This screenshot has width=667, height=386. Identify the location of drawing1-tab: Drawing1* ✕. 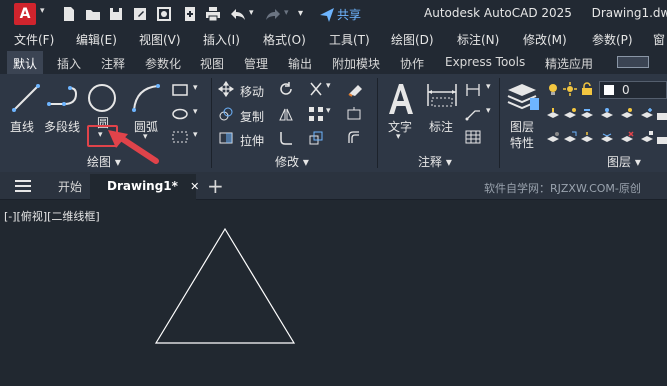
(144, 187).